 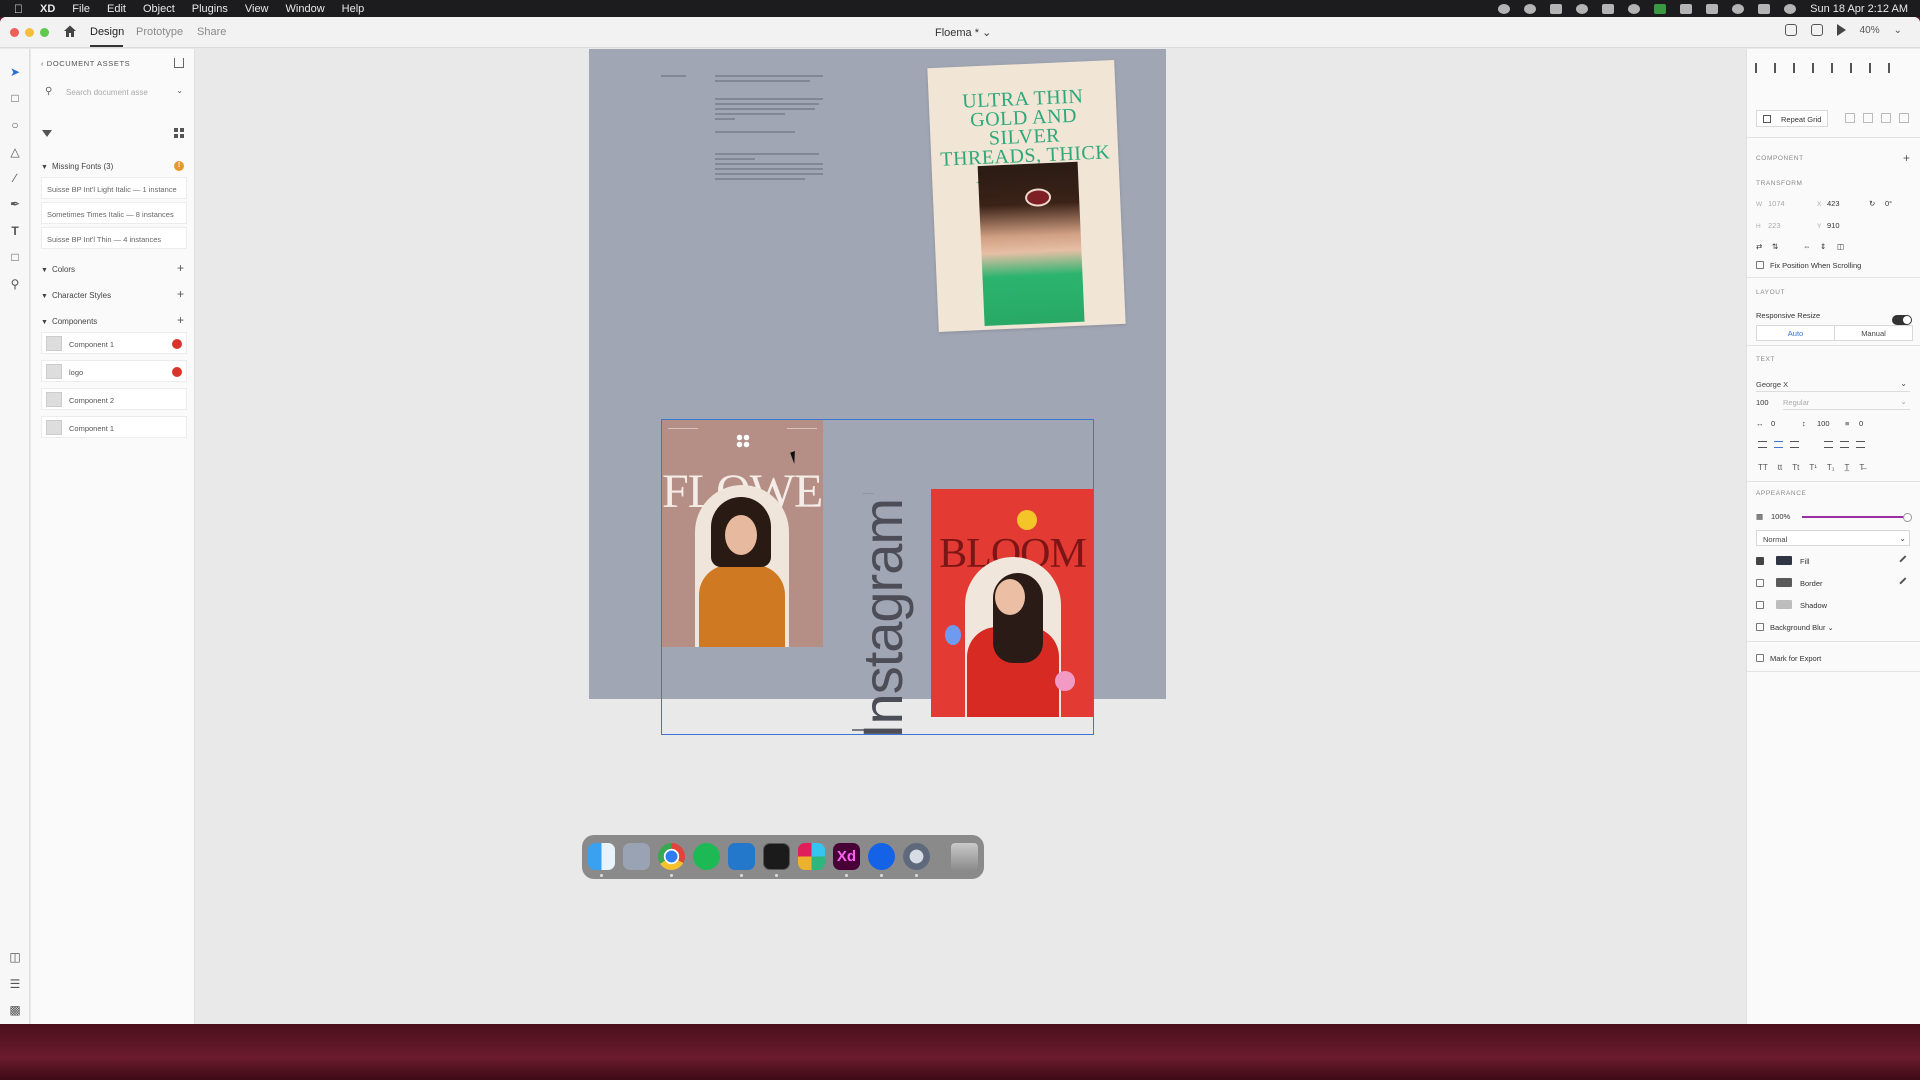 I want to click on menu-window: Window, so click(x=305, y=9).